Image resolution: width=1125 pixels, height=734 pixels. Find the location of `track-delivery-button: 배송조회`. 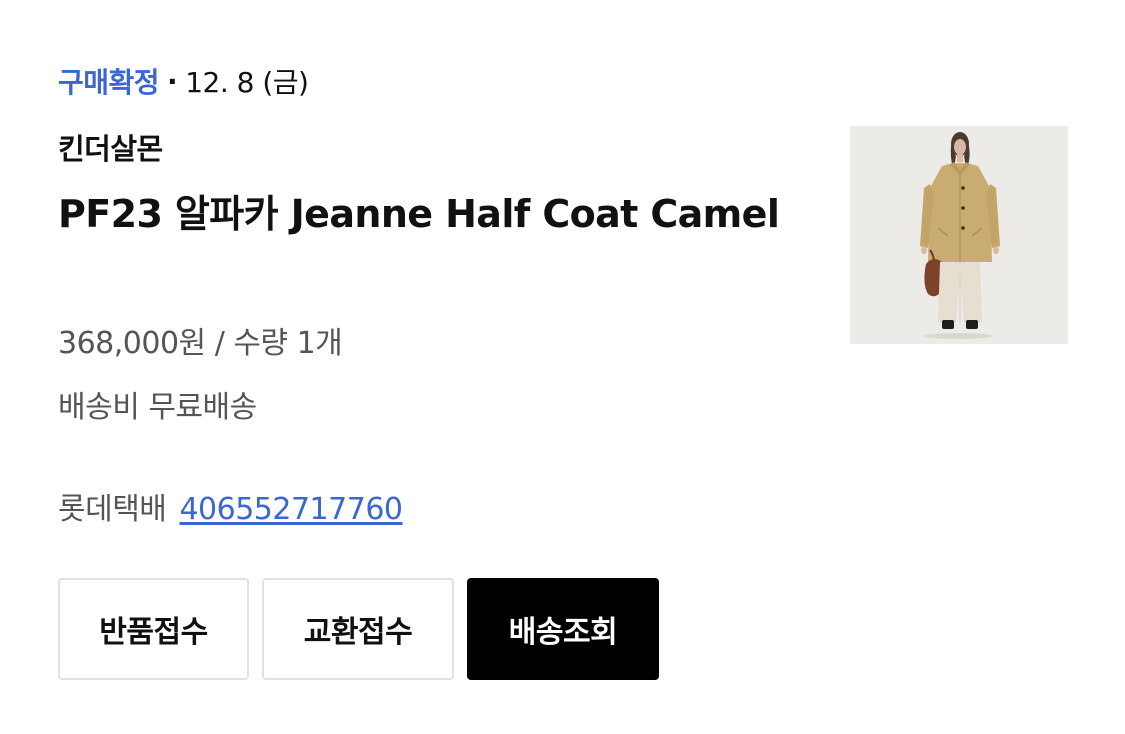

track-delivery-button: 배송조회 is located at coordinates (563, 629).